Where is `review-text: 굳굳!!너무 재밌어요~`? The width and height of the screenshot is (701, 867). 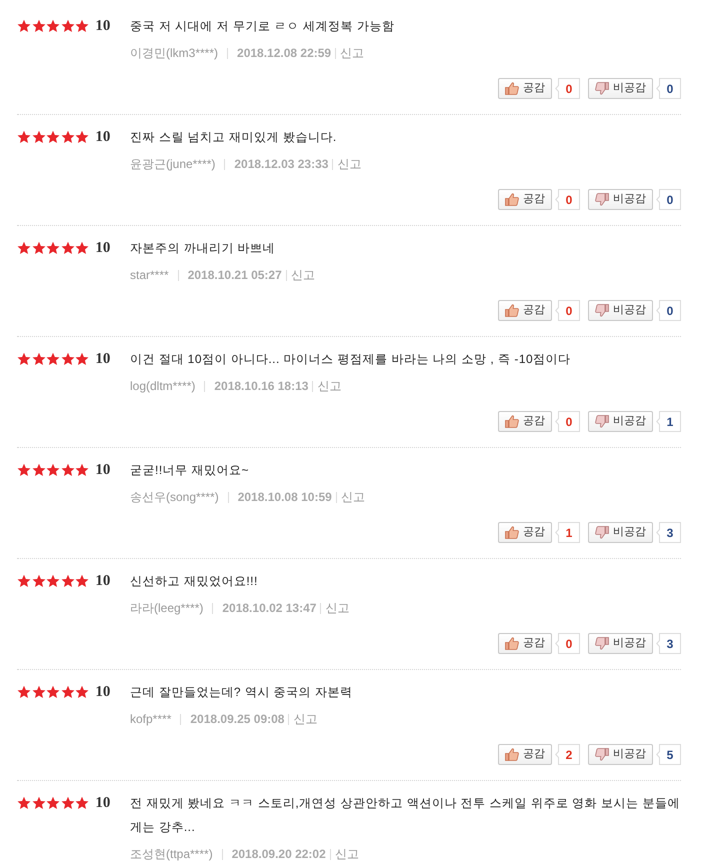
review-text: 굳굳!!너무 재밌어요~ is located at coordinates (190, 470).